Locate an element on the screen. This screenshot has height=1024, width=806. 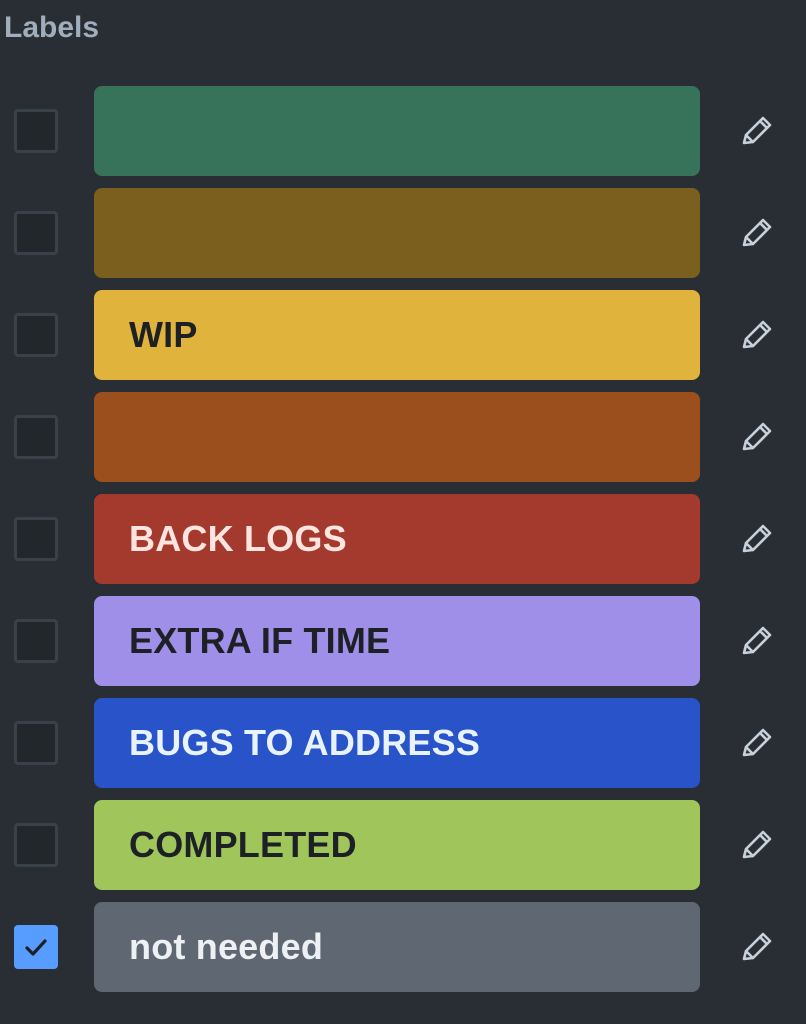
labels-heading: Labels is located at coordinates (52, 27).